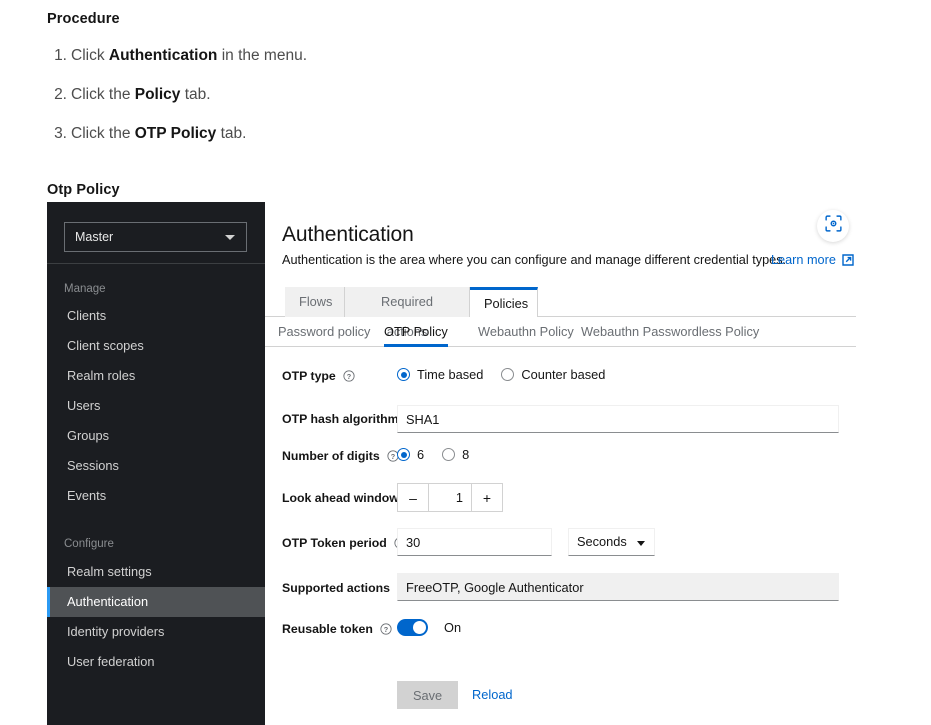  What do you see at coordinates (156, 572) in the screenshot?
I see `sidebar-item-realm-settings: Realm settings` at bounding box center [156, 572].